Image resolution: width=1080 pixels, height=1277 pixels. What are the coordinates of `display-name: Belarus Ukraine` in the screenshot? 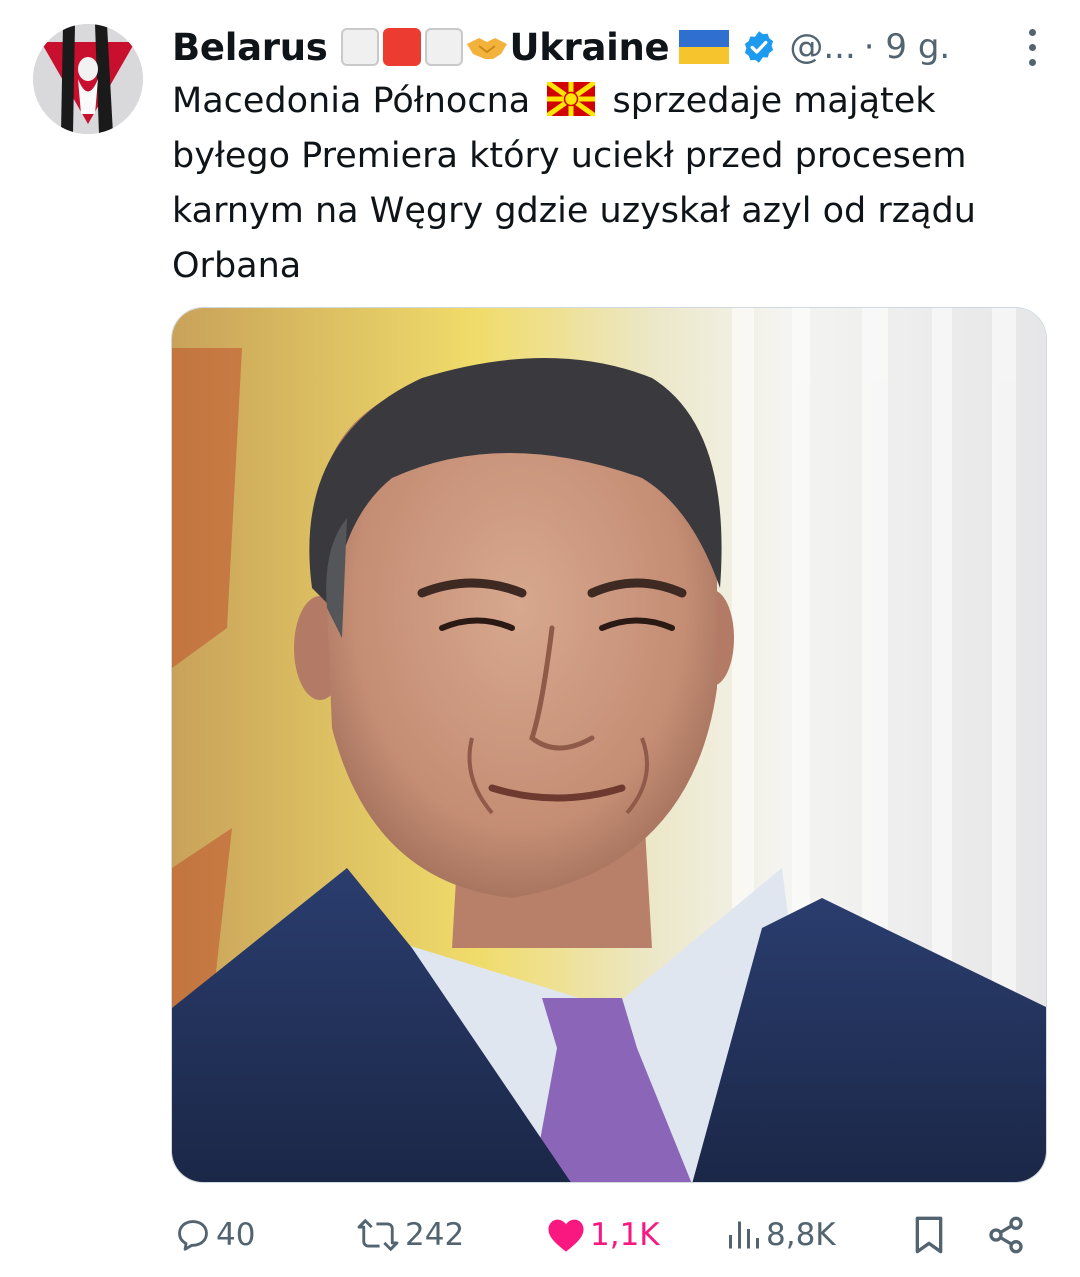 It's located at (451, 47).